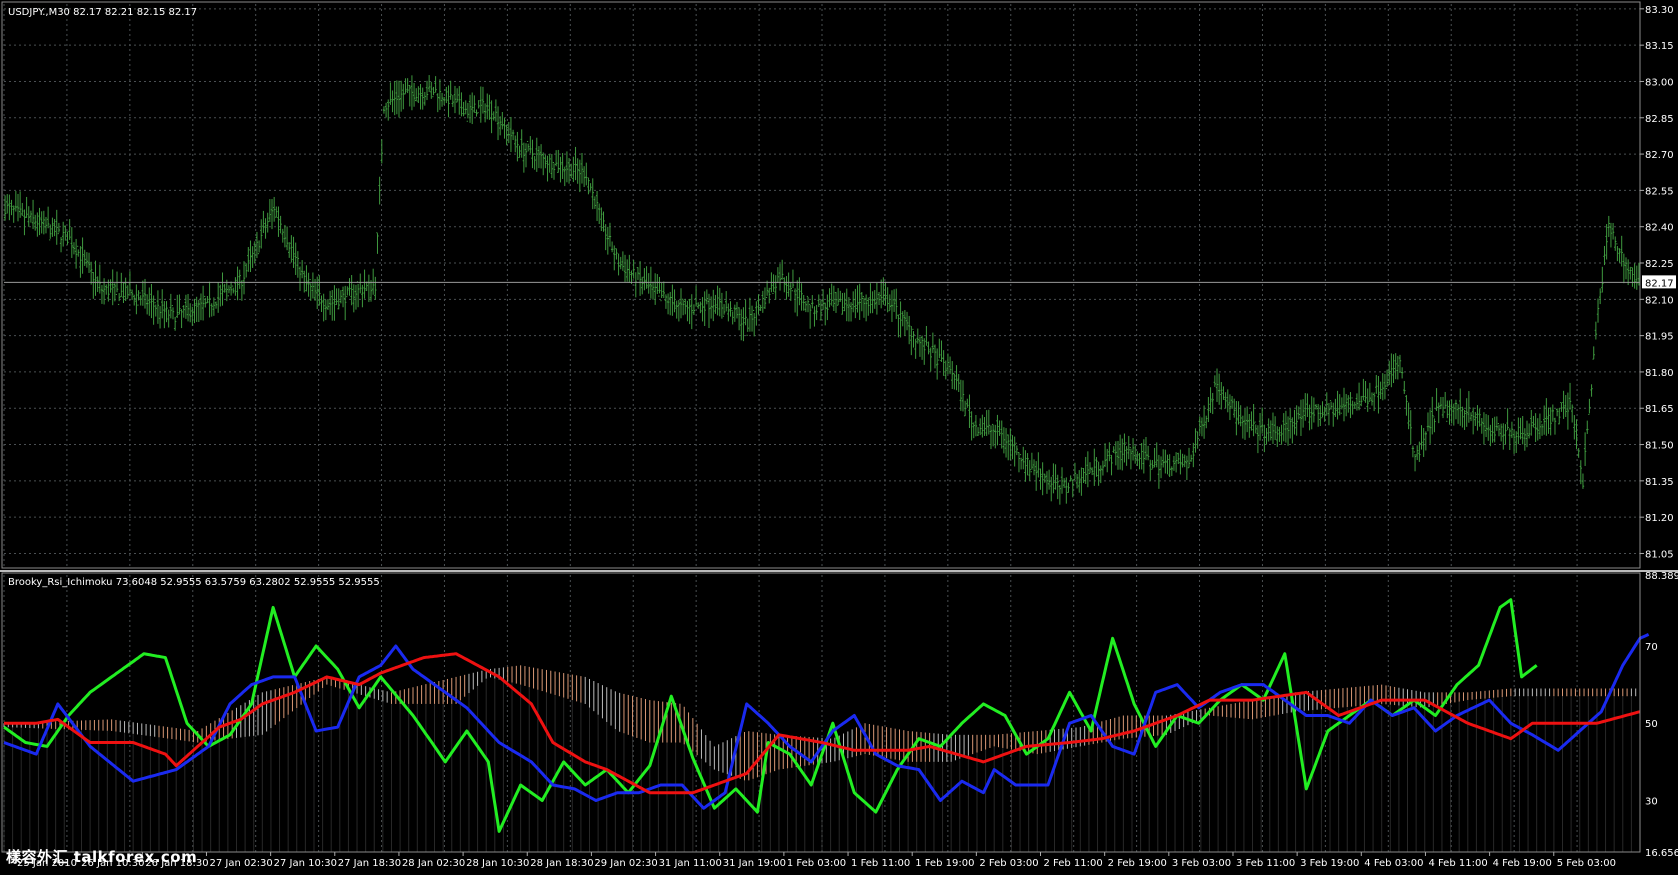 The width and height of the screenshot is (1678, 875). I want to click on time-tick-label: 28 Jan 18:30, so click(561, 863).